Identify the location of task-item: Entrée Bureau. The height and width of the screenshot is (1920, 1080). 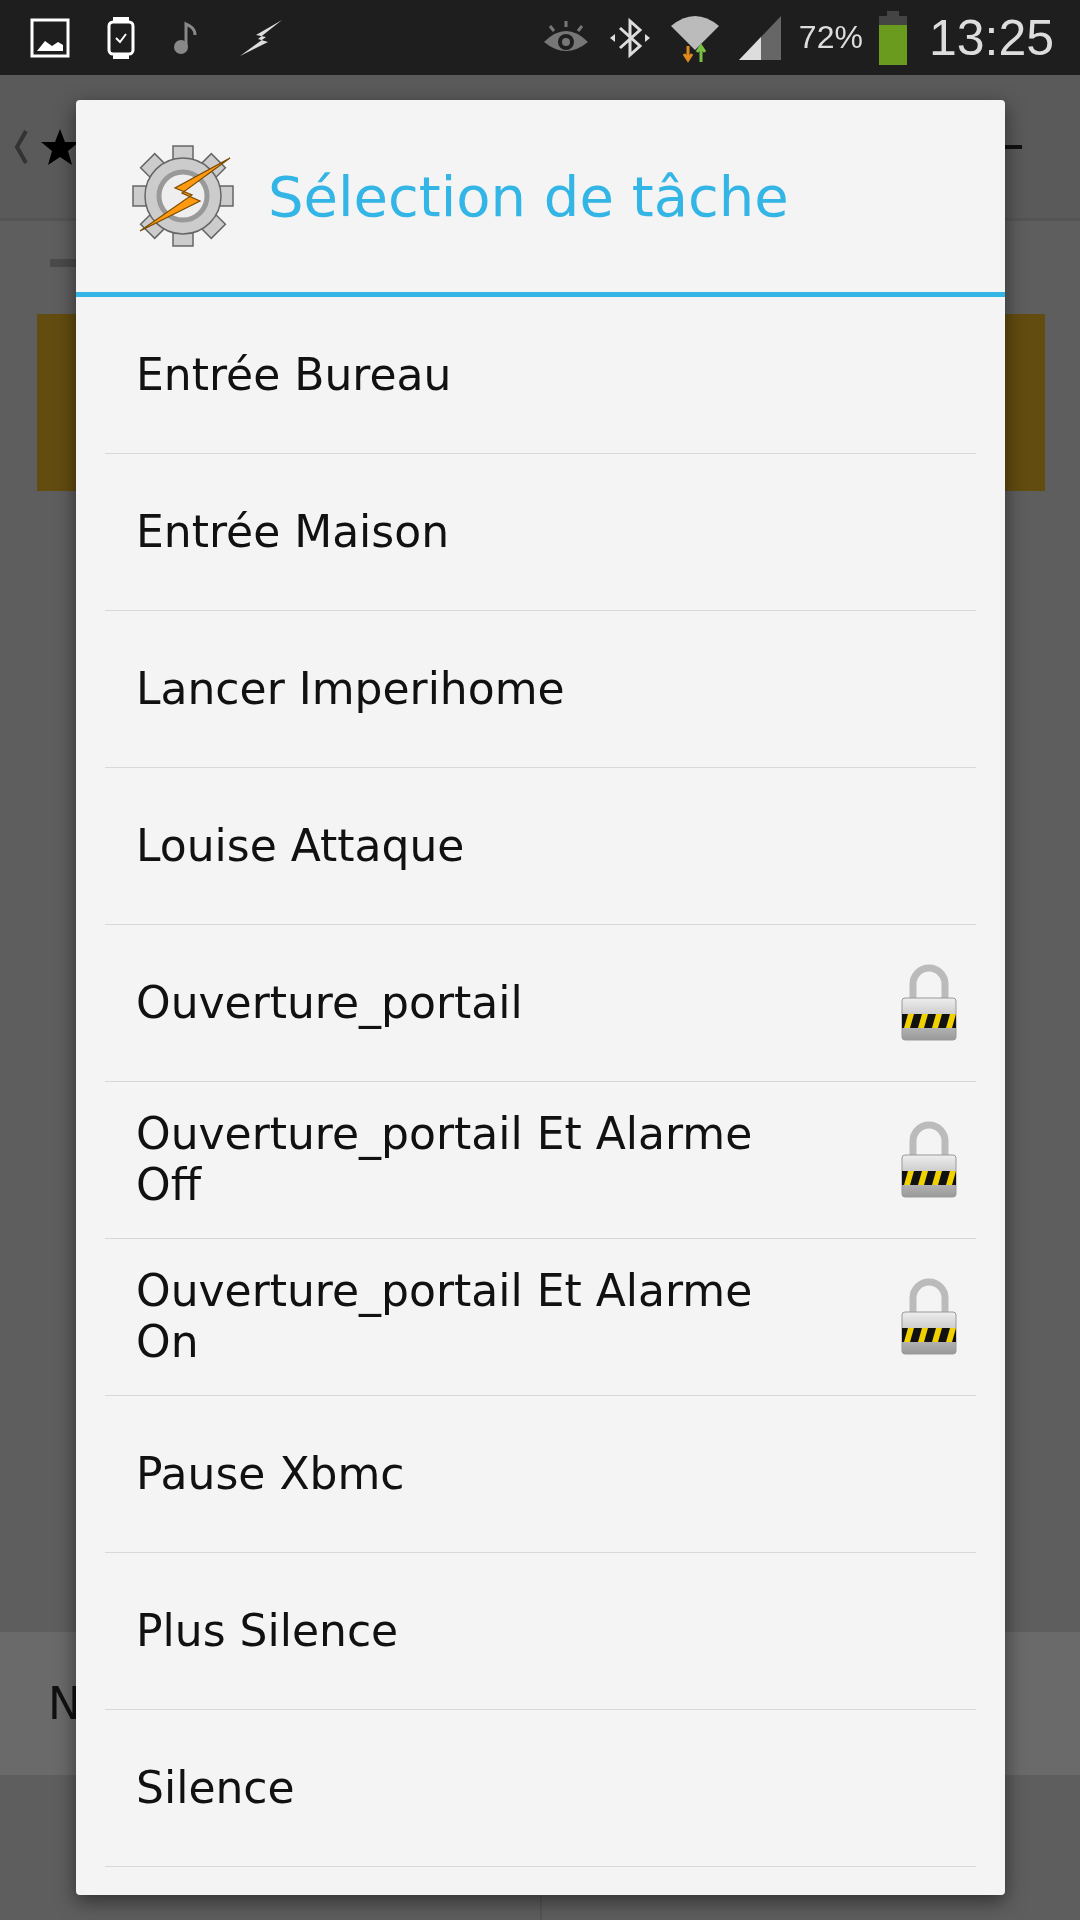
(540, 375).